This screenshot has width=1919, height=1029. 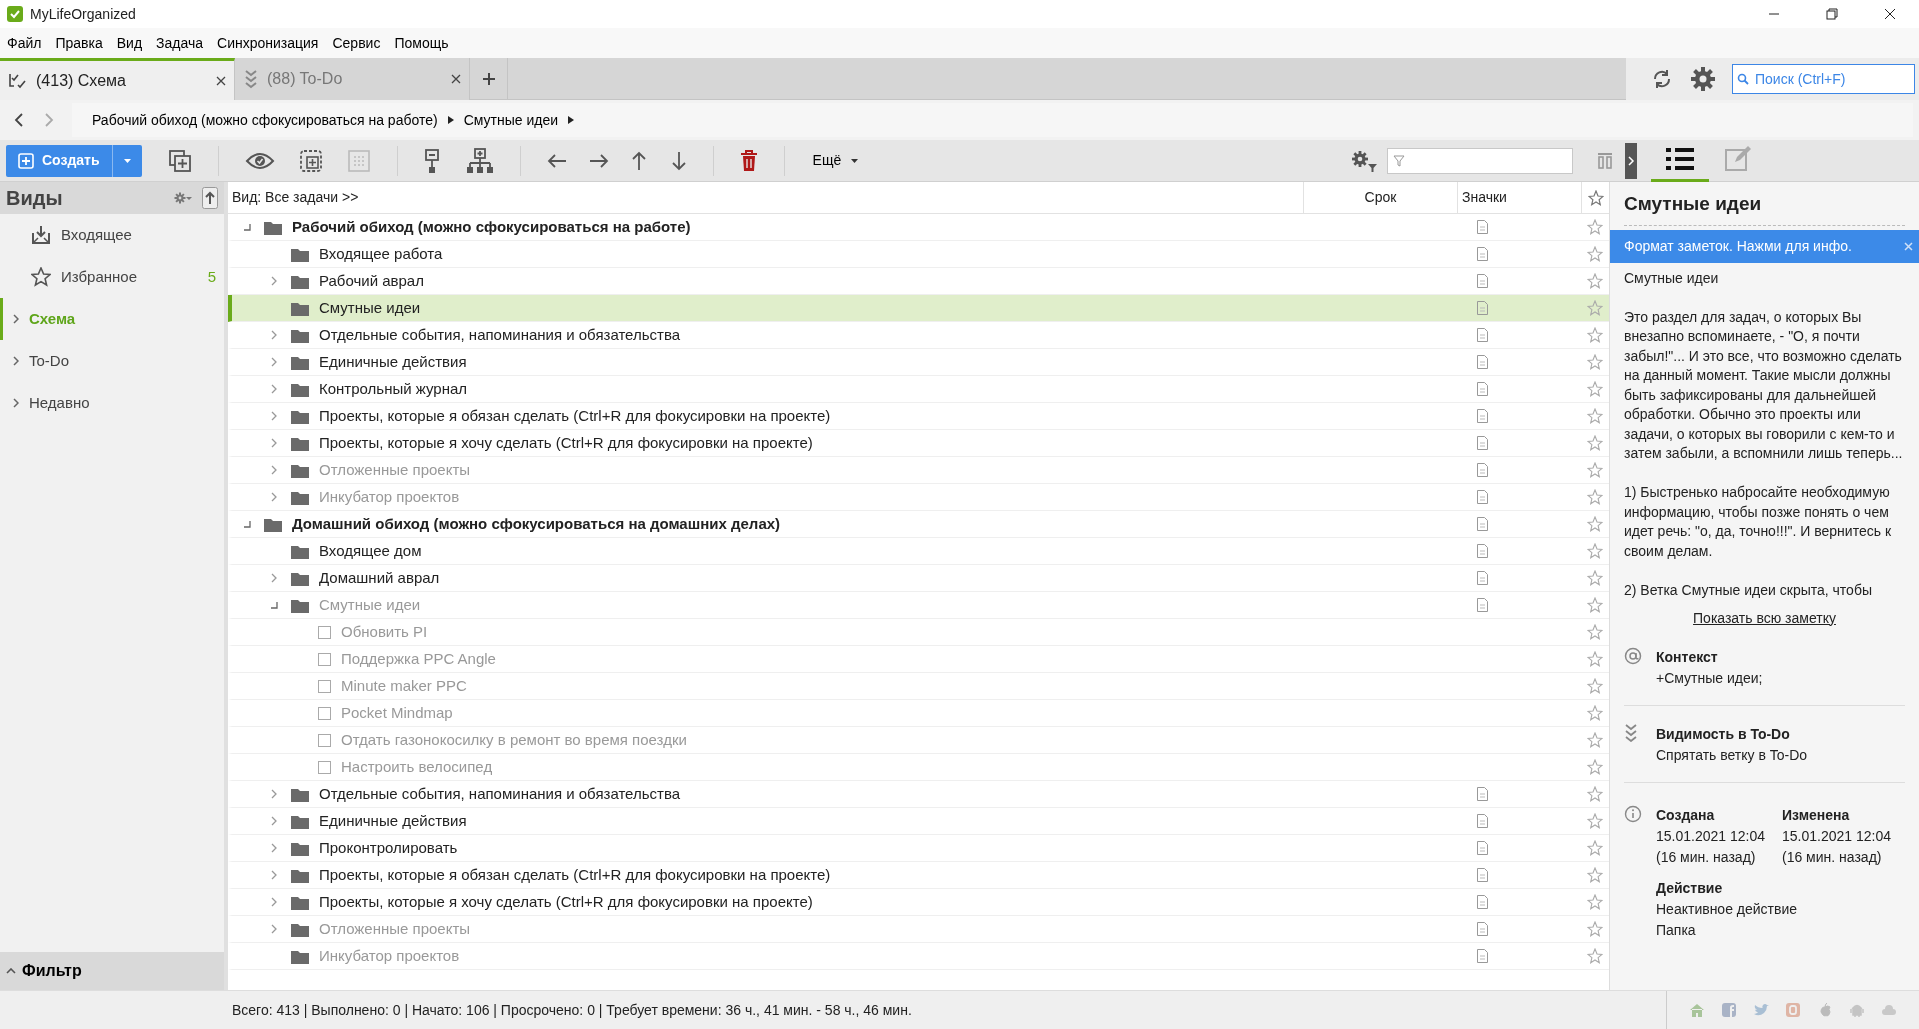 What do you see at coordinates (918, 578) in the screenshot?
I see `tree-row: Домашний аврал` at bounding box center [918, 578].